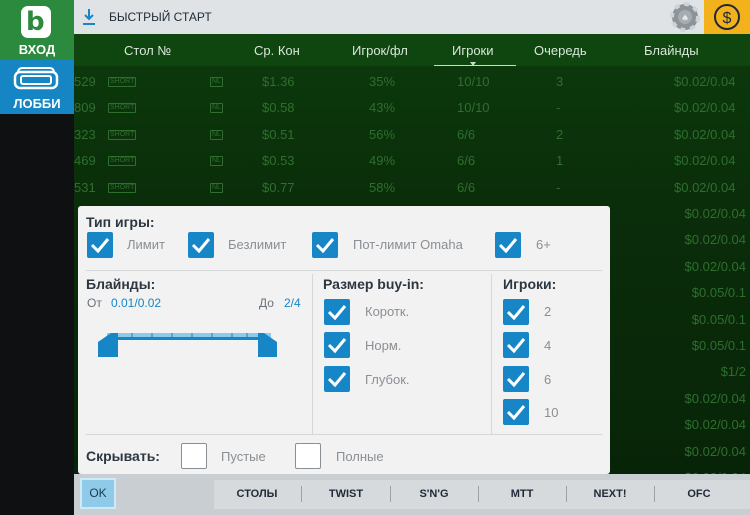 The width and height of the screenshot is (750, 515). What do you see at coordinates (685, 17) in the screenshot?
I see `poker-chip-icon: ♠` at bounding box center [685, 17].